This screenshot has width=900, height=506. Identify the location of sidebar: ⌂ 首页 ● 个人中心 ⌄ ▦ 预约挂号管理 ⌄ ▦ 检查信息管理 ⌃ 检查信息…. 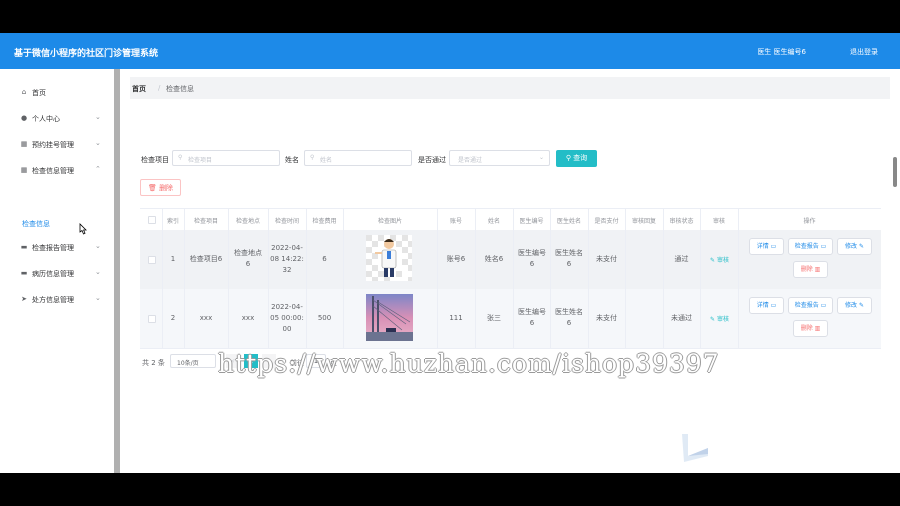
(57, 271).